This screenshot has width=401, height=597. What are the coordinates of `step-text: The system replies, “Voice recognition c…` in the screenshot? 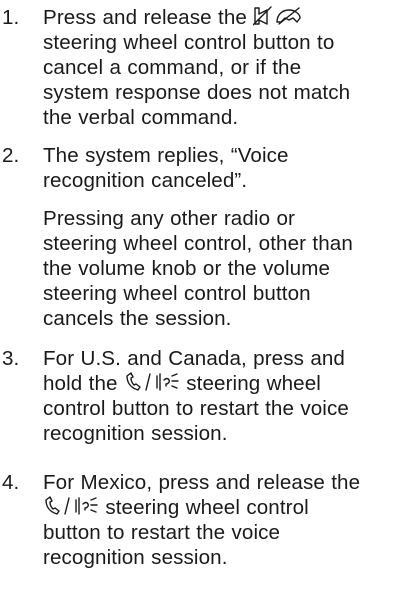 It's located at (166, 168).